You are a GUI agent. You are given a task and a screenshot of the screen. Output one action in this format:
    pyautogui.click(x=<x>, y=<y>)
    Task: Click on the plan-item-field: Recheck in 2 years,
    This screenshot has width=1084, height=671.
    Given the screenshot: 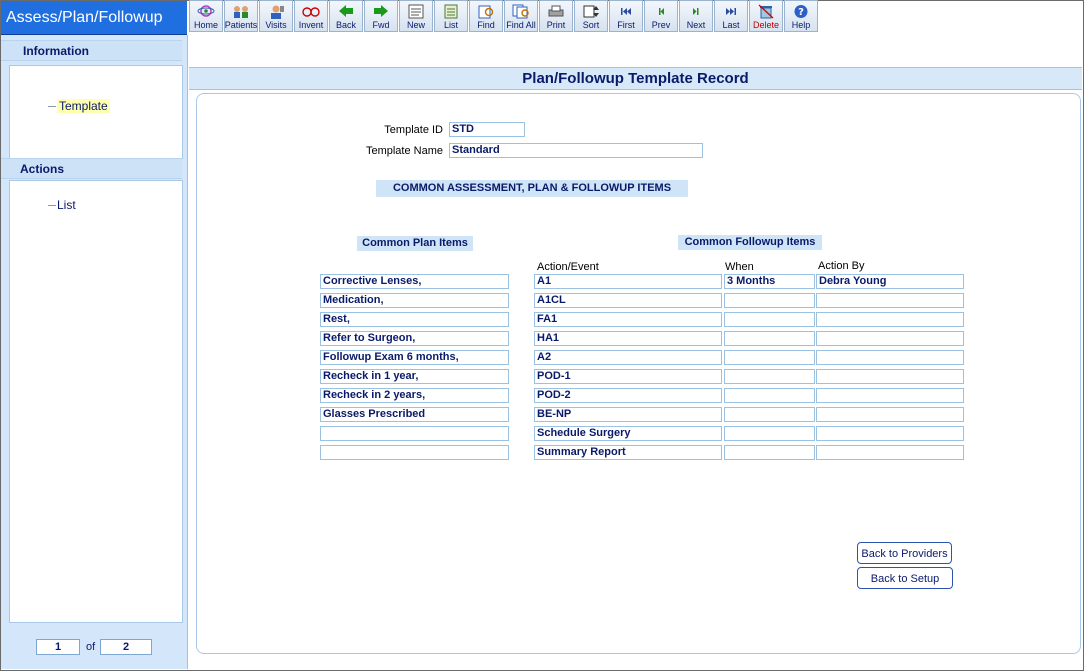 What is the action you would take?
    pyautogui.click(x=414, y=395)
    